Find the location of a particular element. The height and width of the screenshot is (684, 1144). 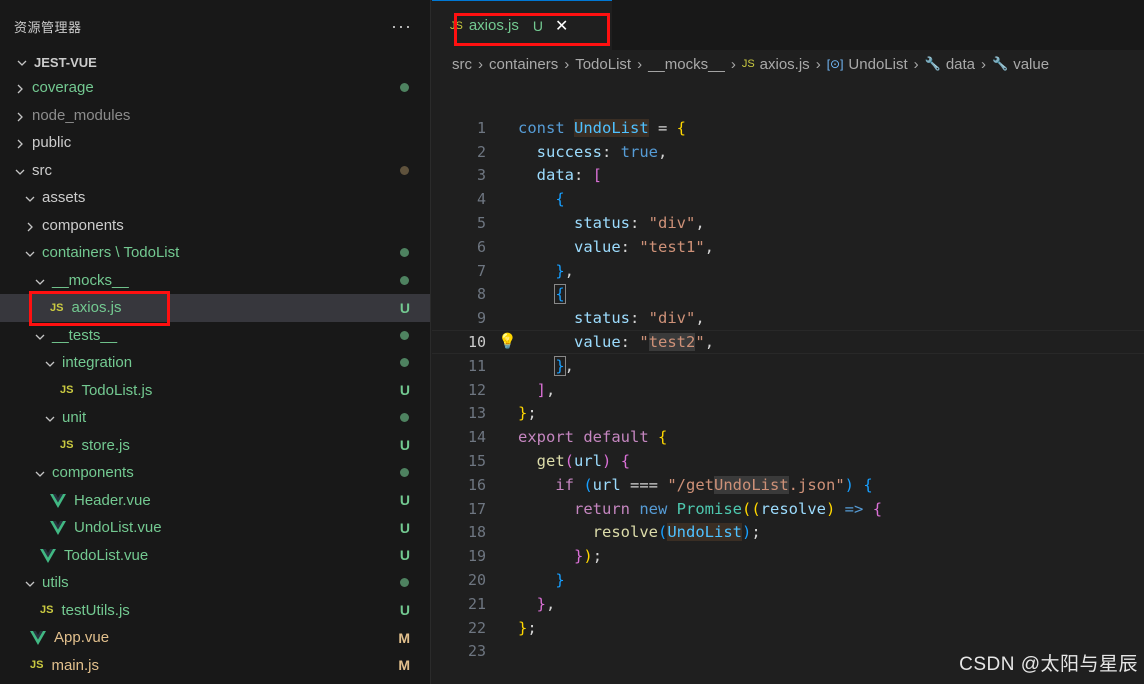

tree-item: coverage is located at coordinates (215, 88).